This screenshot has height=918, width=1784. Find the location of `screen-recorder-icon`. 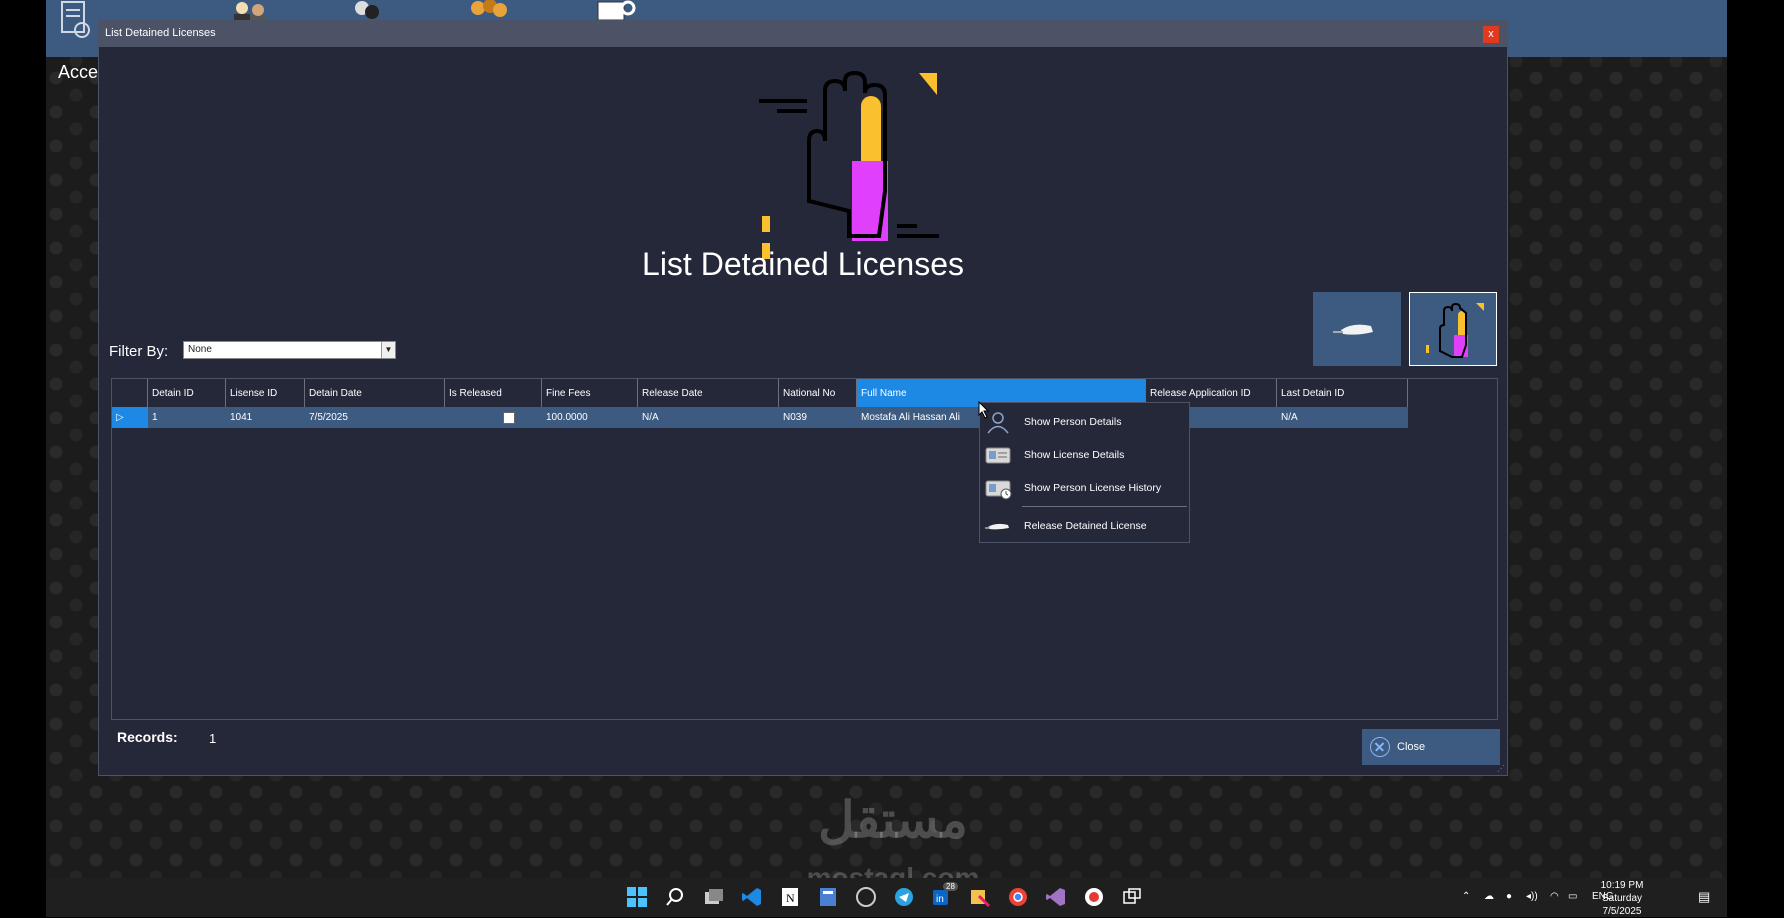

screen-recorder-icon is located at coordinates (1094, 897).